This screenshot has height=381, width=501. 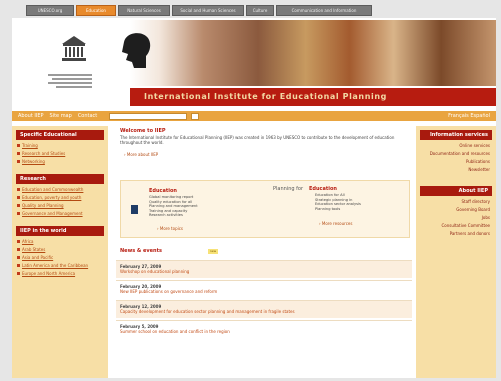 I want to click on right-sidebar-item: Staff directory, so click(x=456, y=201).